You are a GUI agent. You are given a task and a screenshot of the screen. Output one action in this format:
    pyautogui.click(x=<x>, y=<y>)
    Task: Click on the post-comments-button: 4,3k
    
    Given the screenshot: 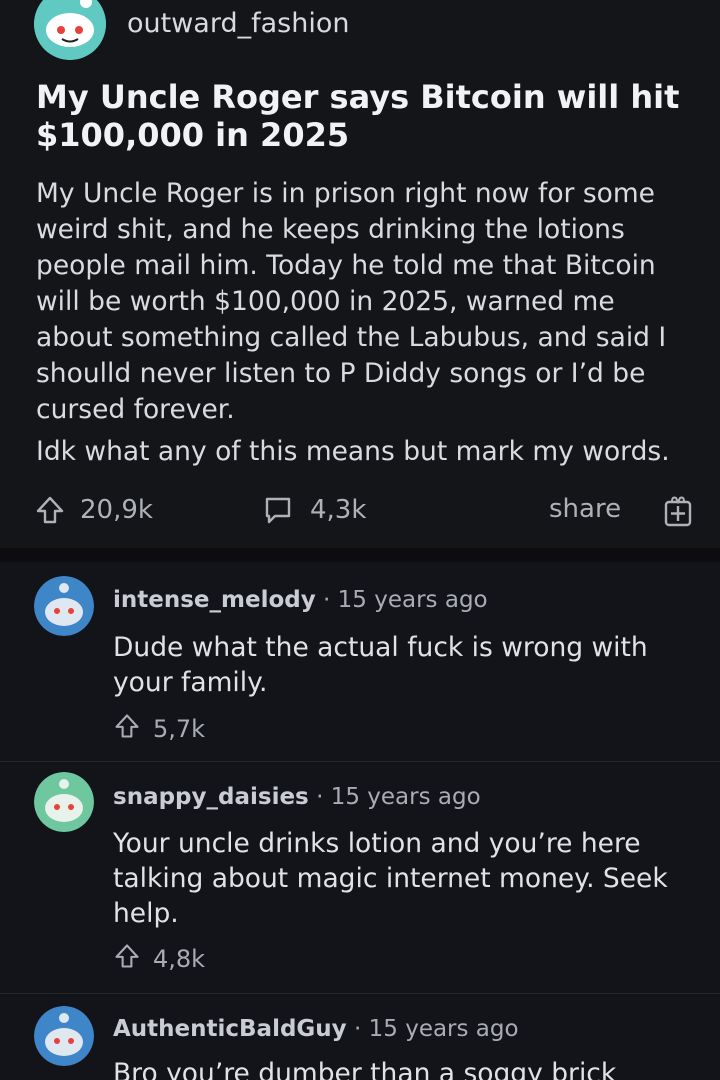 What is the action you would take?
    pyautogui.click(x=314, y=510)
    